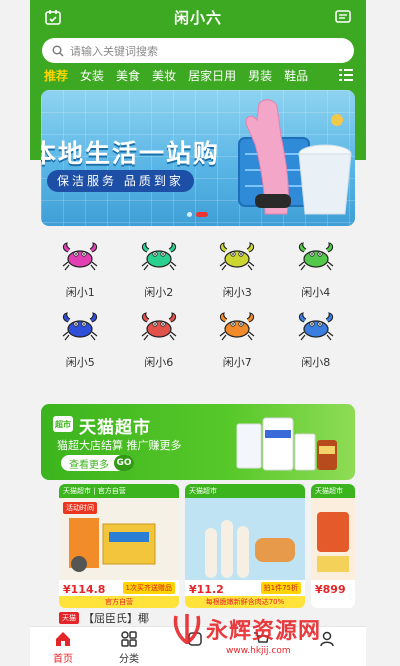 This screenshot has height=666, width=400. What do you see at coordinates (212, 75) in the screenshot?
I see `tab-home: 居家日用` at bounding box center [212, 75].